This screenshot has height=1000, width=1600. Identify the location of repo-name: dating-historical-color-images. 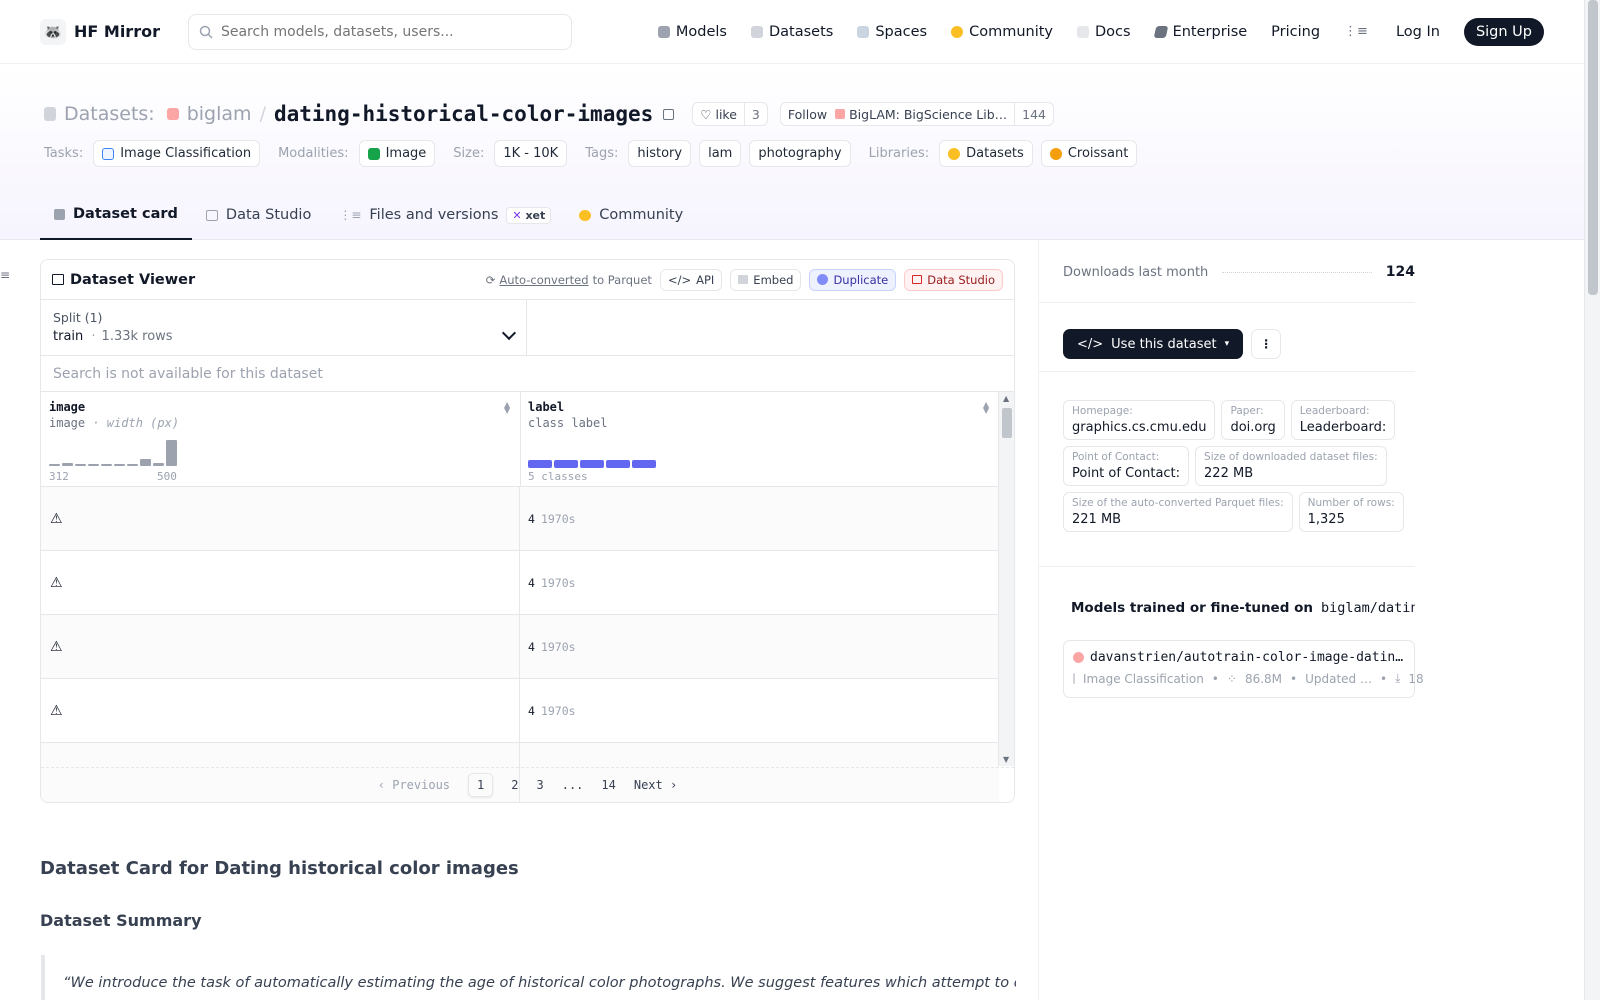
(463, 114).